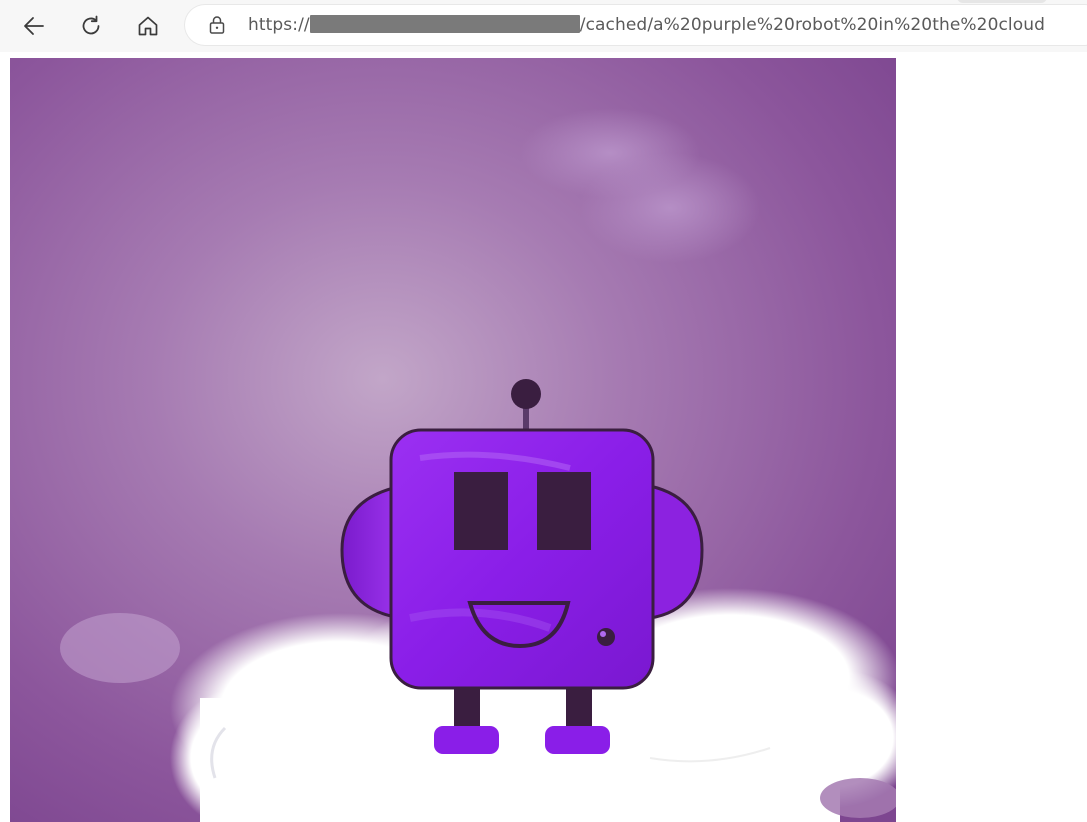 This screenshot has height=822, width=1087. I want to click on home-icon, so click(148, 26).